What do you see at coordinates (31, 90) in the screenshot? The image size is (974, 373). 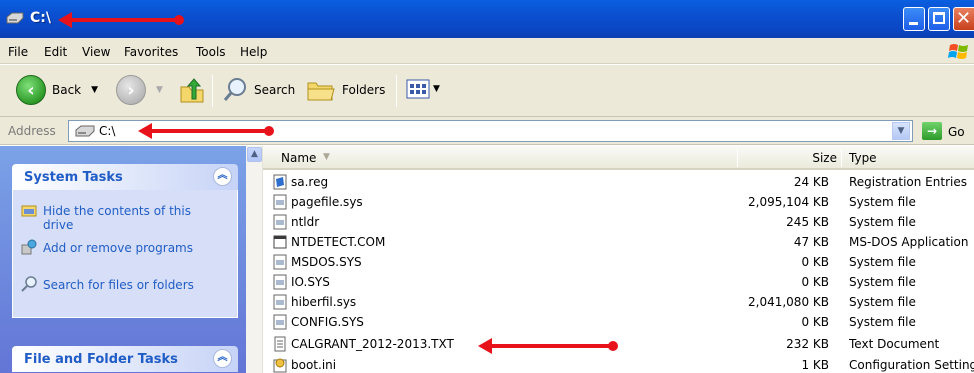 I see `back-arrow-icon: ‹` at bounding box center [31, 90].